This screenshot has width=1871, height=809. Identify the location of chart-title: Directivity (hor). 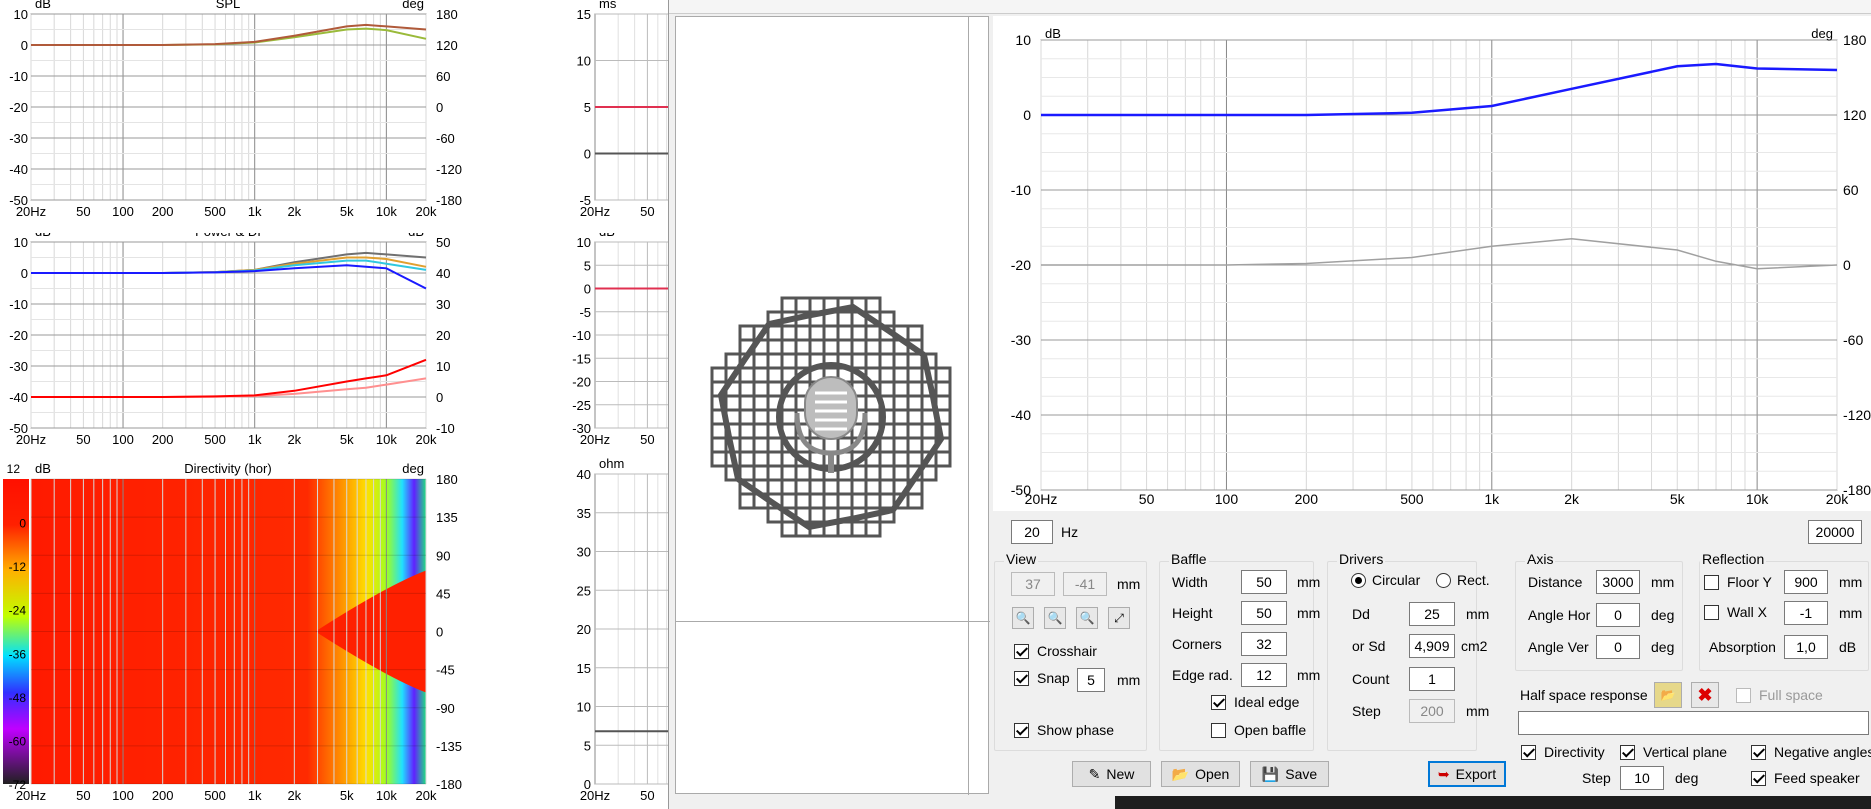
(227, 468).